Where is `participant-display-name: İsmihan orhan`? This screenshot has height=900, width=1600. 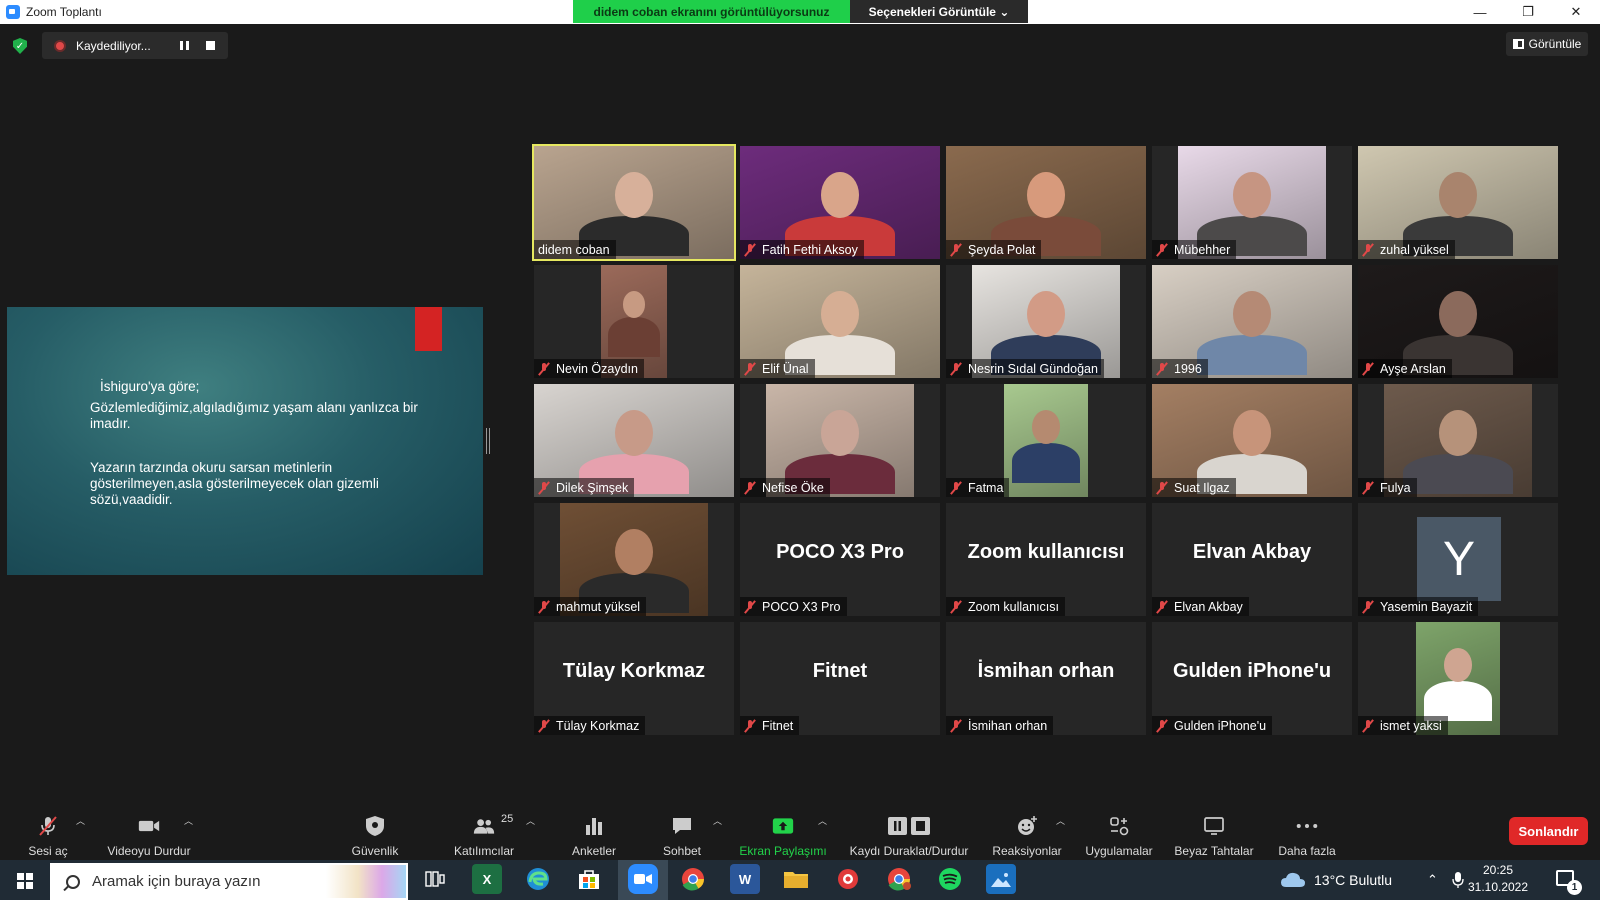 participant-display-name: İsmihan orhan is located at coordinates (1046, 671).